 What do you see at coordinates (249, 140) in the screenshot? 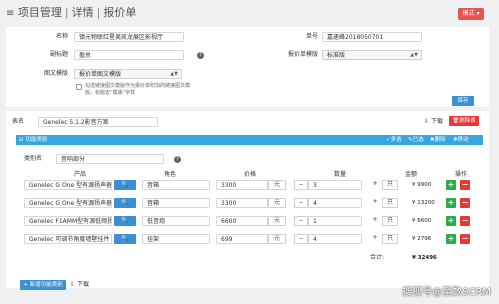
I see `category-bar: ⊟ 功能类别 ✓多选 ✎已选 ✖删除 ✥移动` at bounding box center [249, 140].